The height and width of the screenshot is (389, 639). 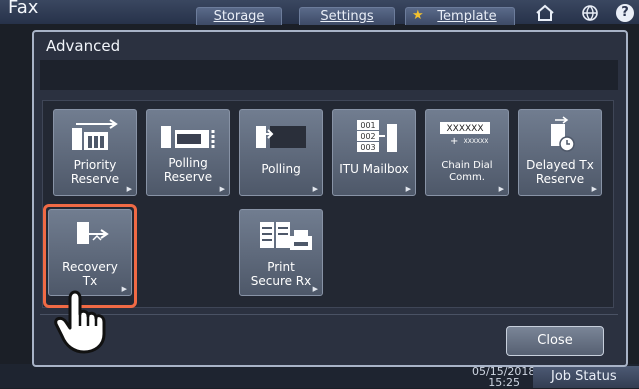 I want to click on print-secure-rx-icon, so click(x=281, y=236).